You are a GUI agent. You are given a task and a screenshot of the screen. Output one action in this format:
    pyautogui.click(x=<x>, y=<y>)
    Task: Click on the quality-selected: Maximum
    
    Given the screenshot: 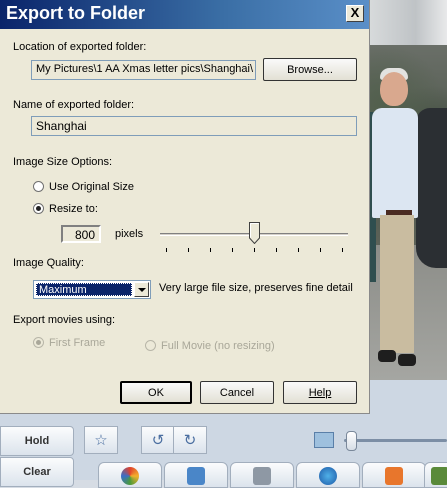 What is the action you would take?
    pyautogui.click(x=84, y=289)
    